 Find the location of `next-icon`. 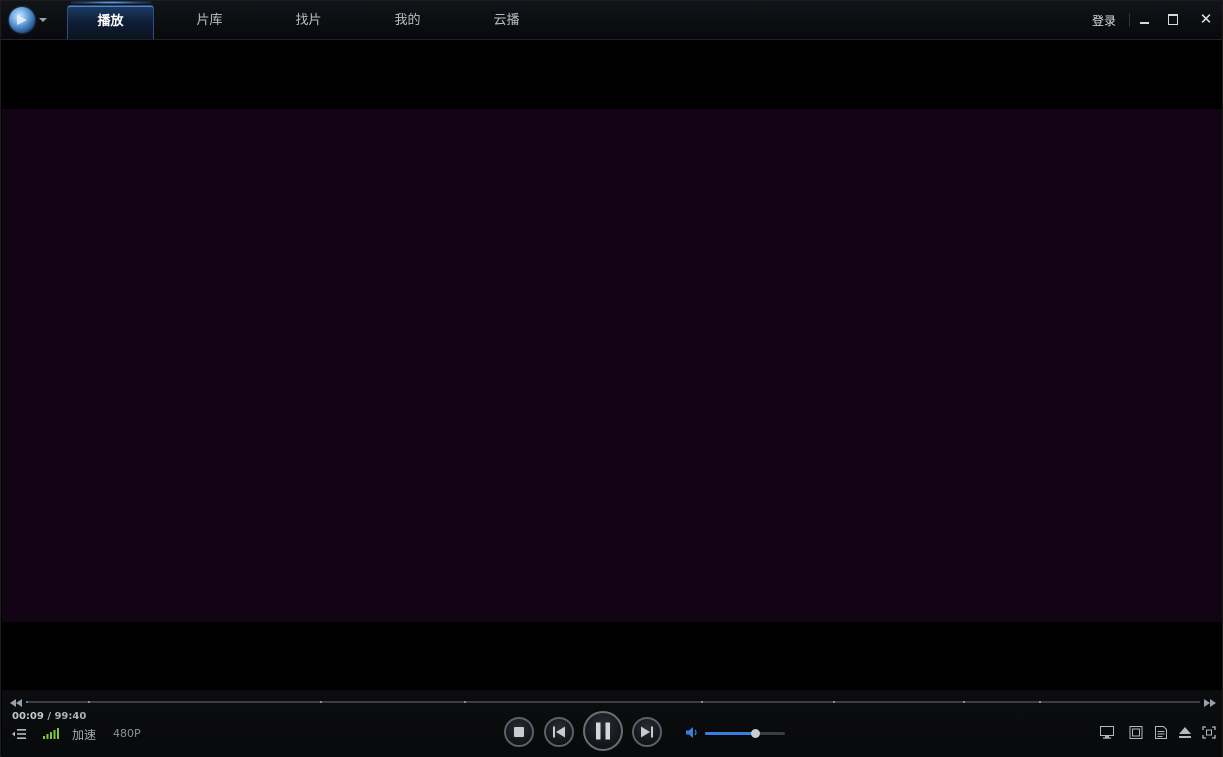

next-icon is located at coordinates (647, 732).